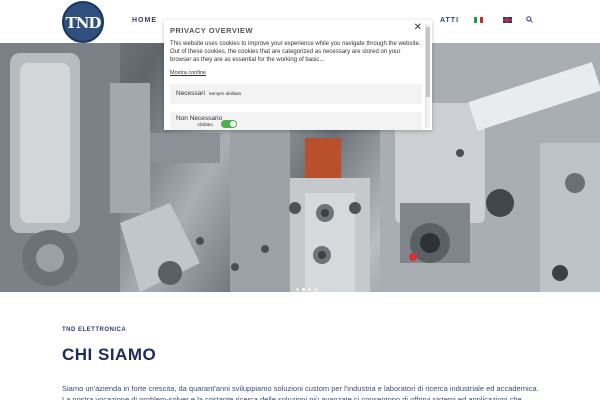 The image size is (600, 400). I want to click on site-logo: TND, so click(83, 22).